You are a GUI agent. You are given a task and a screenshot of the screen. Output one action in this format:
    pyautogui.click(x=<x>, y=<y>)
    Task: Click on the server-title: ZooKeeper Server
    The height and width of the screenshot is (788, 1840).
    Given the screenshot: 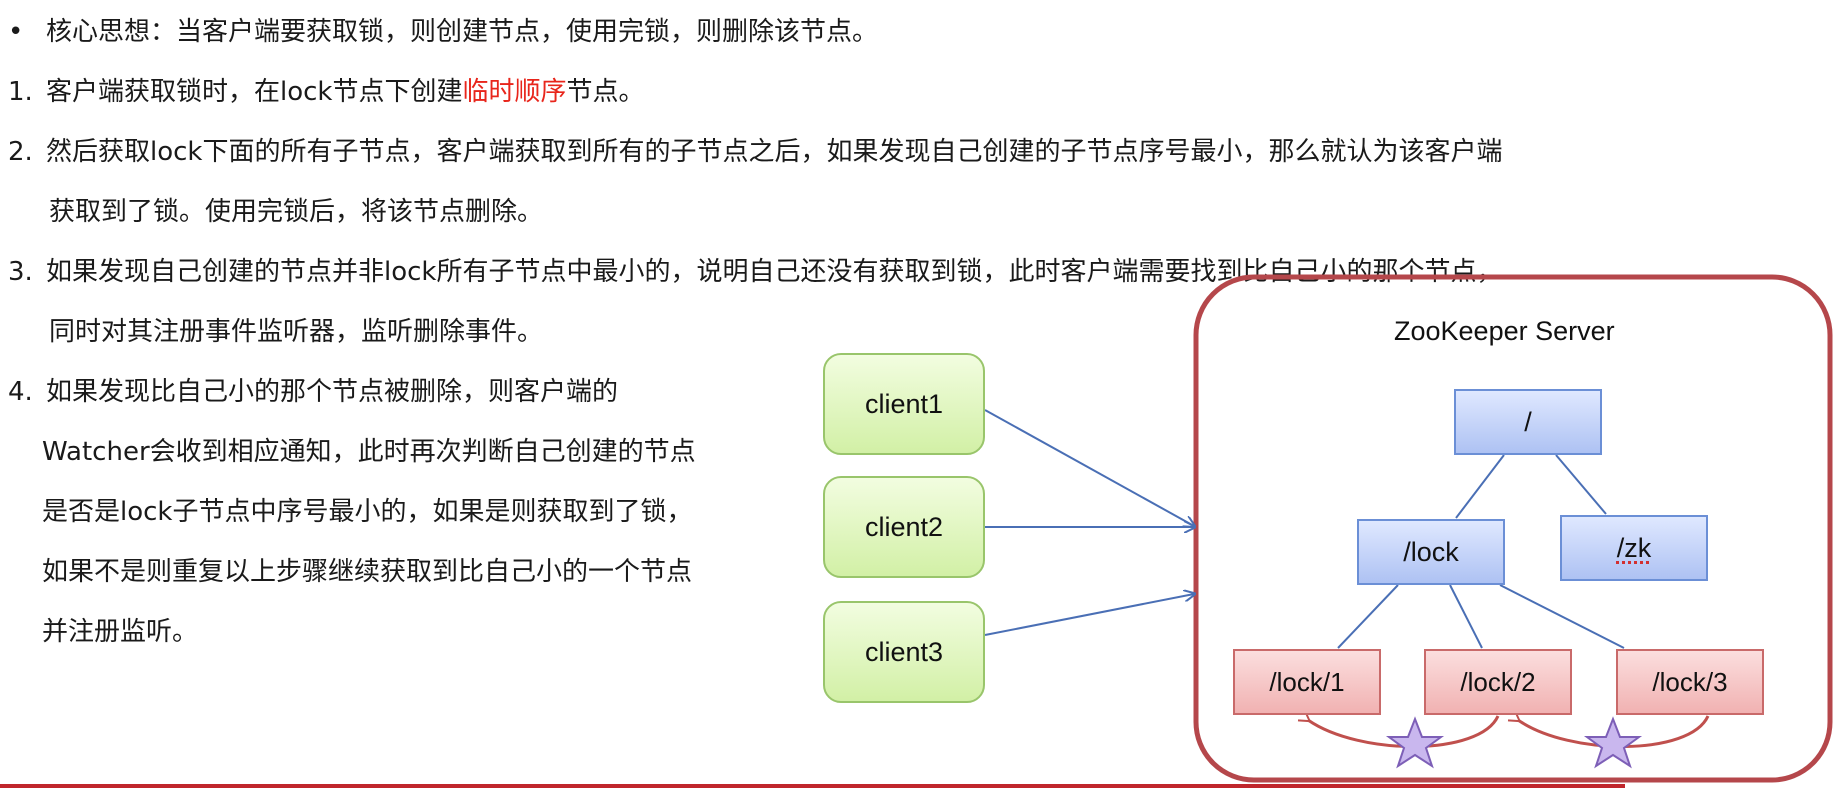 What is the action you would take?
    pyautogui.click(x=1504, y=331)
    